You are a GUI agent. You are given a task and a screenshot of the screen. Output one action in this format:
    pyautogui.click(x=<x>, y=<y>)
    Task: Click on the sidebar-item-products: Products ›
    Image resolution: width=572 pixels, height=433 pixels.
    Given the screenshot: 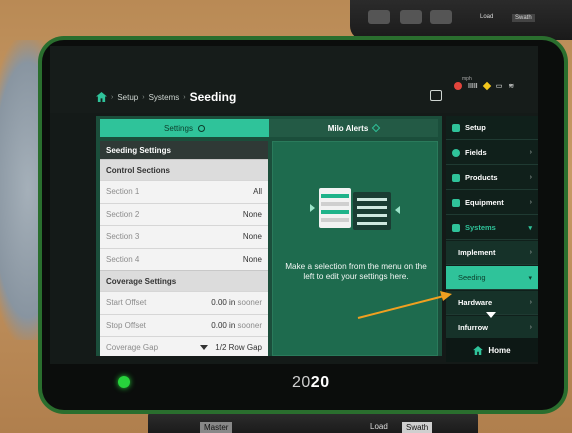 What is the action you would take?
    pyautogui.click(x=492, y=178)
    